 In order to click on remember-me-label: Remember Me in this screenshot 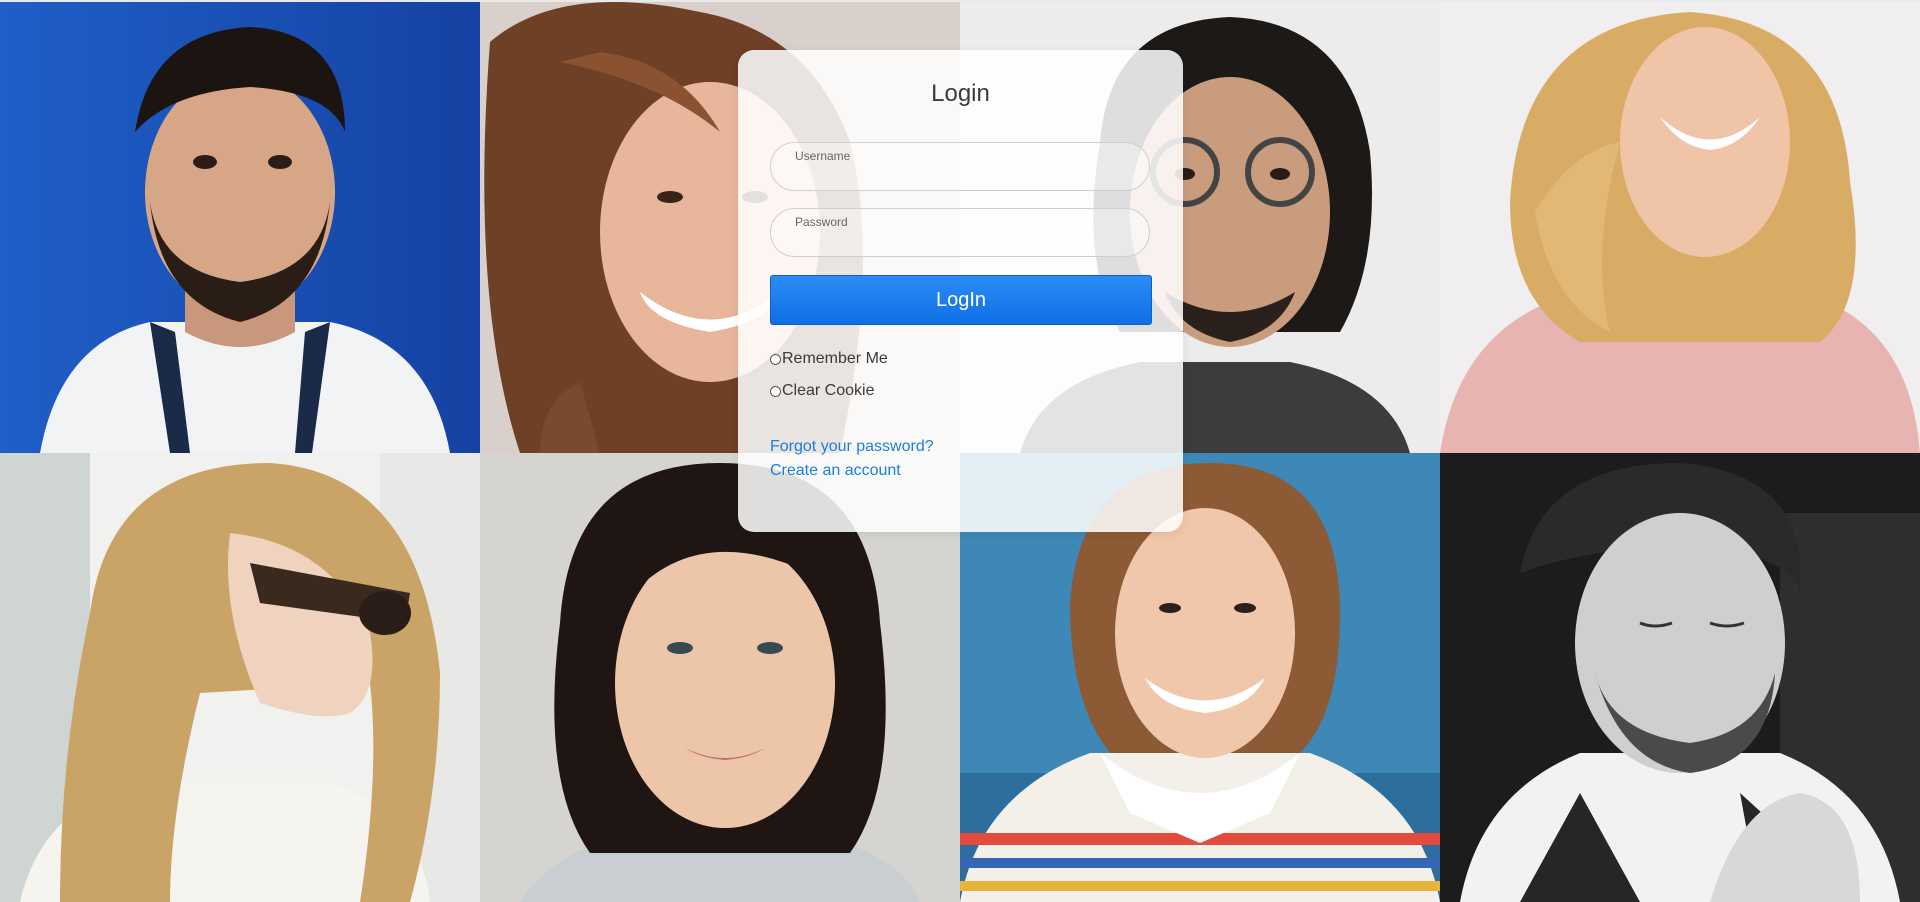, I will do `click(835, 358)`.